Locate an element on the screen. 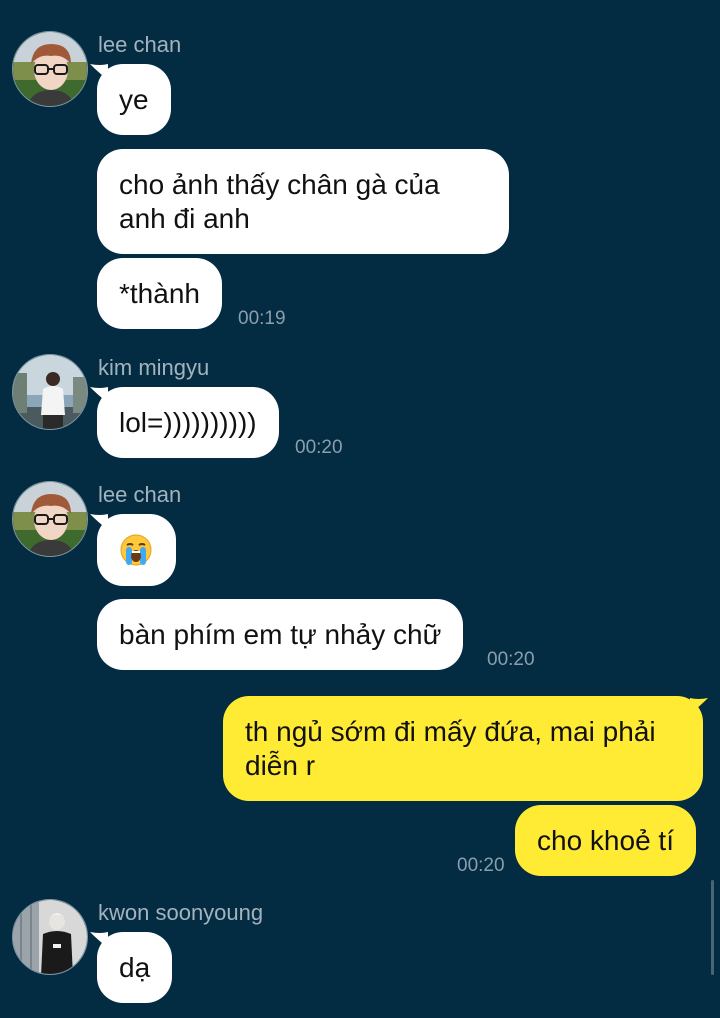 This screenshot has width=720, height=1018. avatar-kwon-soonyoung is located at coordinates (50, 937).